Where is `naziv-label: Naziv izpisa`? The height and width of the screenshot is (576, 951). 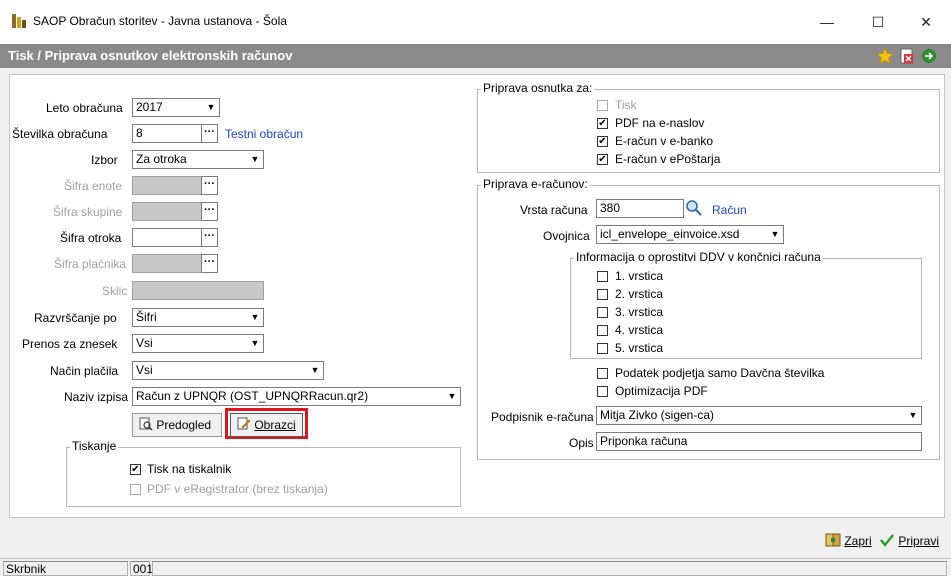
naziv-label: Naziv izpisa is located at coordinates (96, 397).